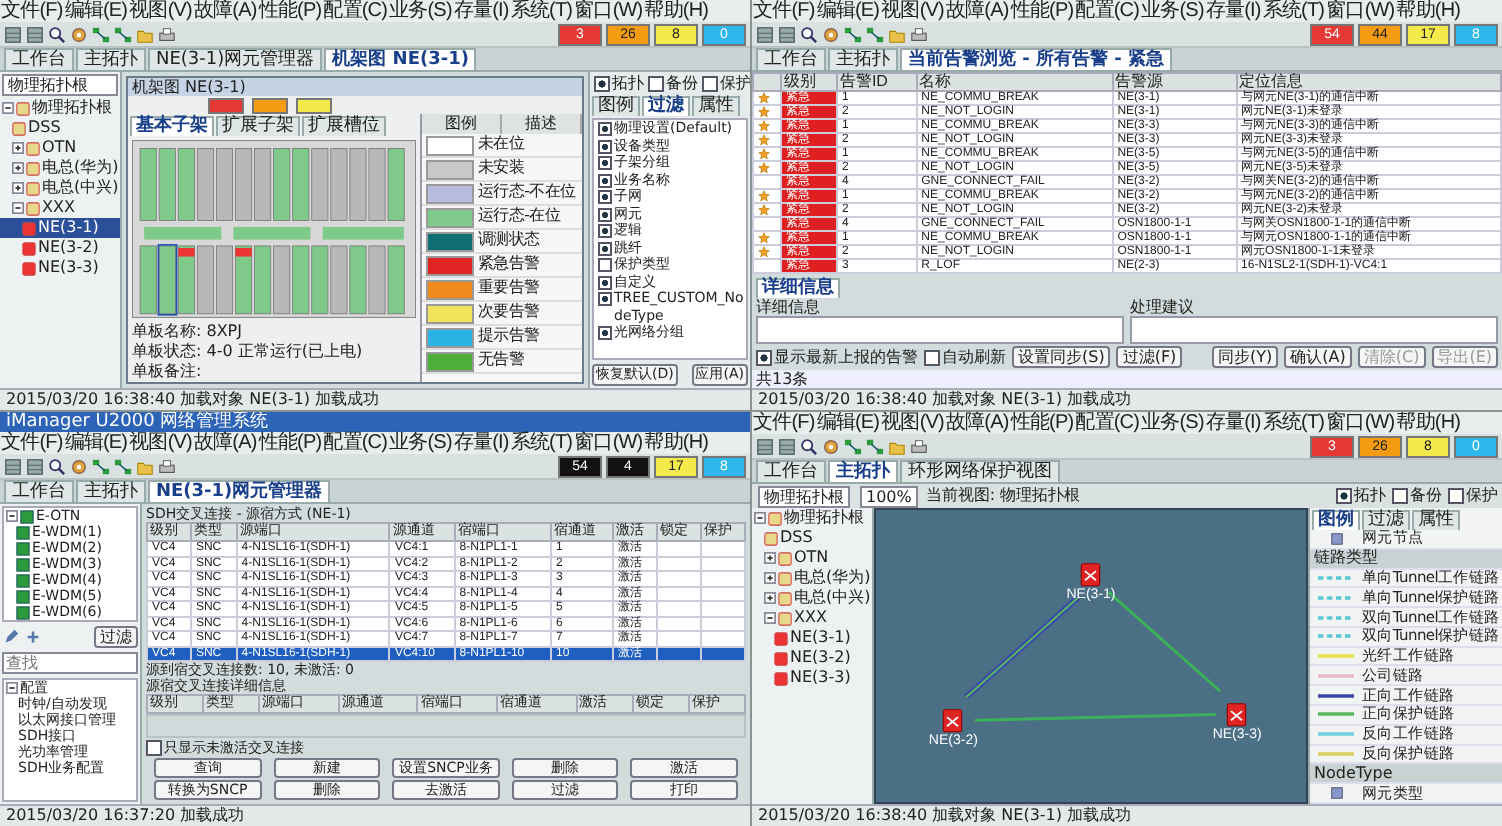  I want to click on column-header: 定位信息, so click(1368, 82).